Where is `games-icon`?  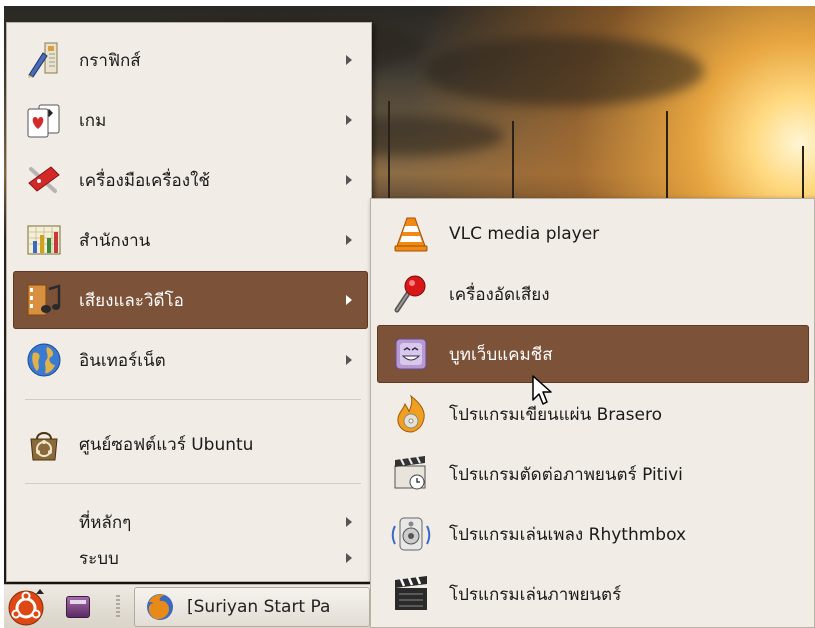
games-icon is located at coordinates (44, 120).